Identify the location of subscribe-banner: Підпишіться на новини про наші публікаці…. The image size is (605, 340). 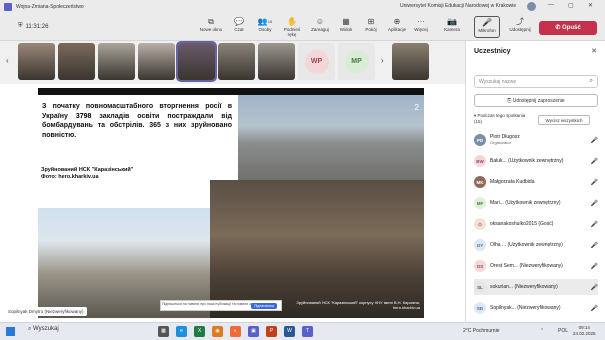
(221, 305).